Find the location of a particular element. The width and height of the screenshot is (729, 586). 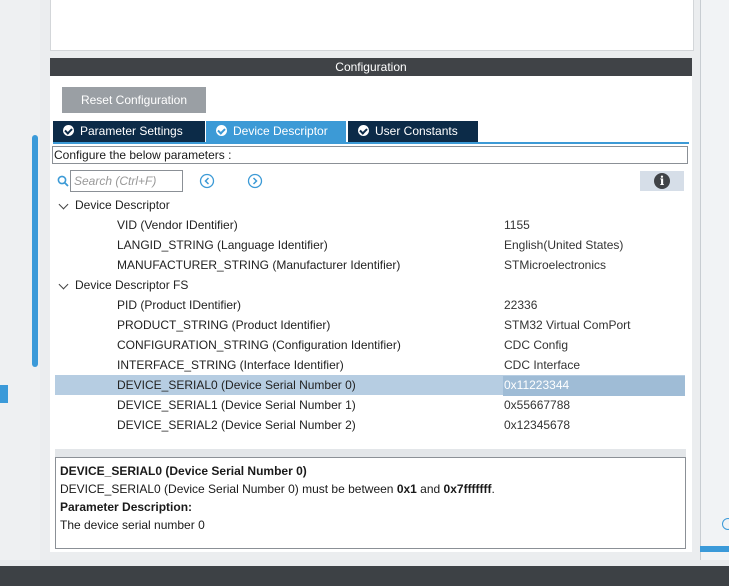

configure-instructions: Configure the below parameters : is located at coordinates (370, 155).